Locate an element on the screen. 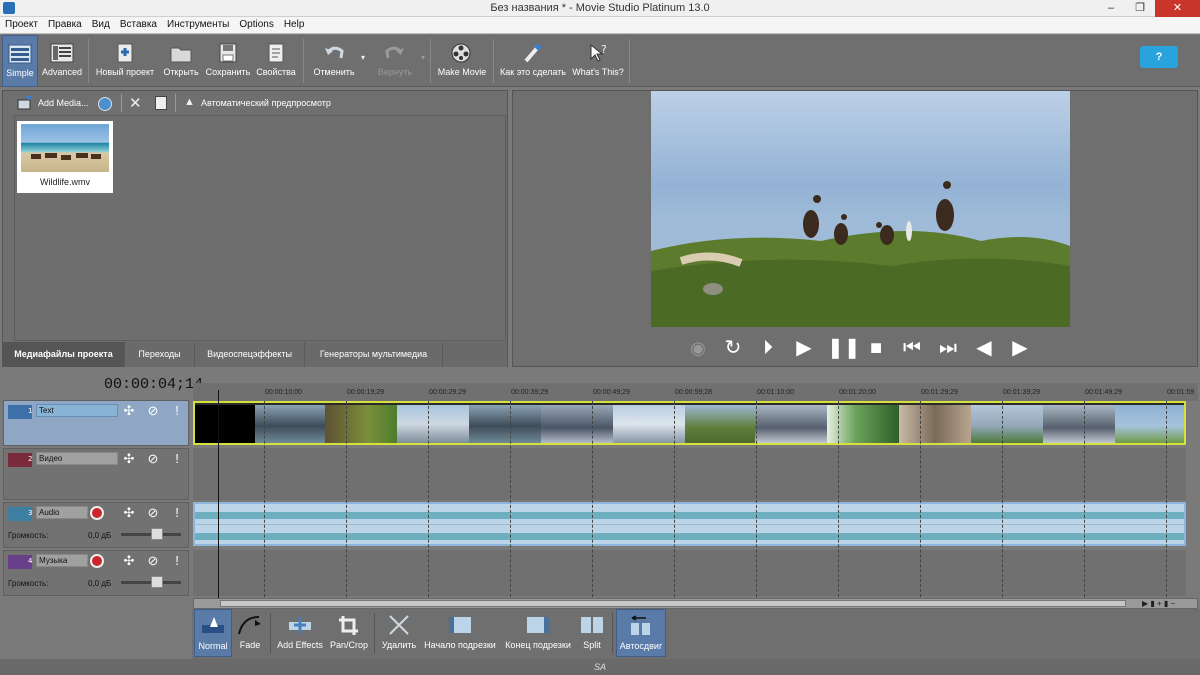 This screenshot has height=675, width=1200. track-name: Музыка is located at coordinates (62, 560).